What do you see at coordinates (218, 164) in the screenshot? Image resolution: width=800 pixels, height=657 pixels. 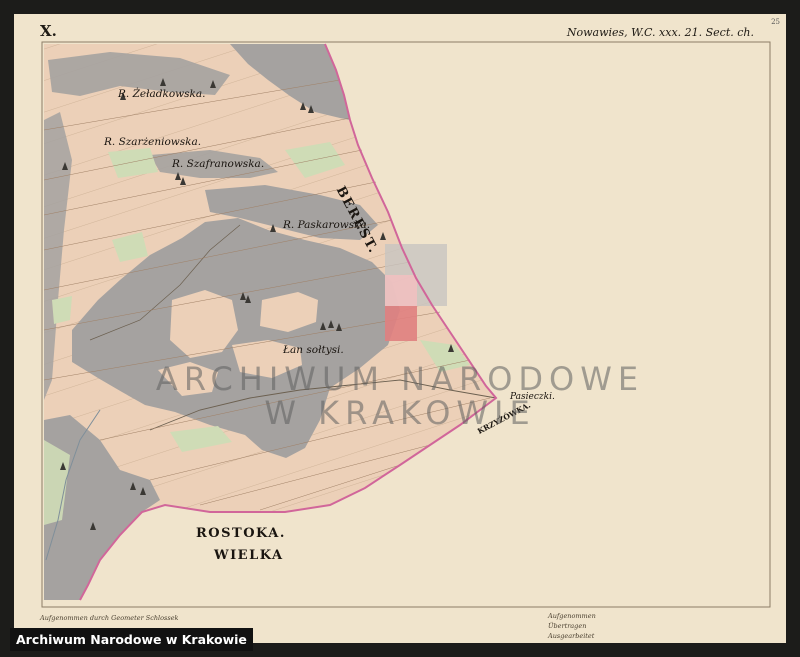 I see `label-r-szafranowska: R. Szafranowska.` at bounding box center [218, 164].